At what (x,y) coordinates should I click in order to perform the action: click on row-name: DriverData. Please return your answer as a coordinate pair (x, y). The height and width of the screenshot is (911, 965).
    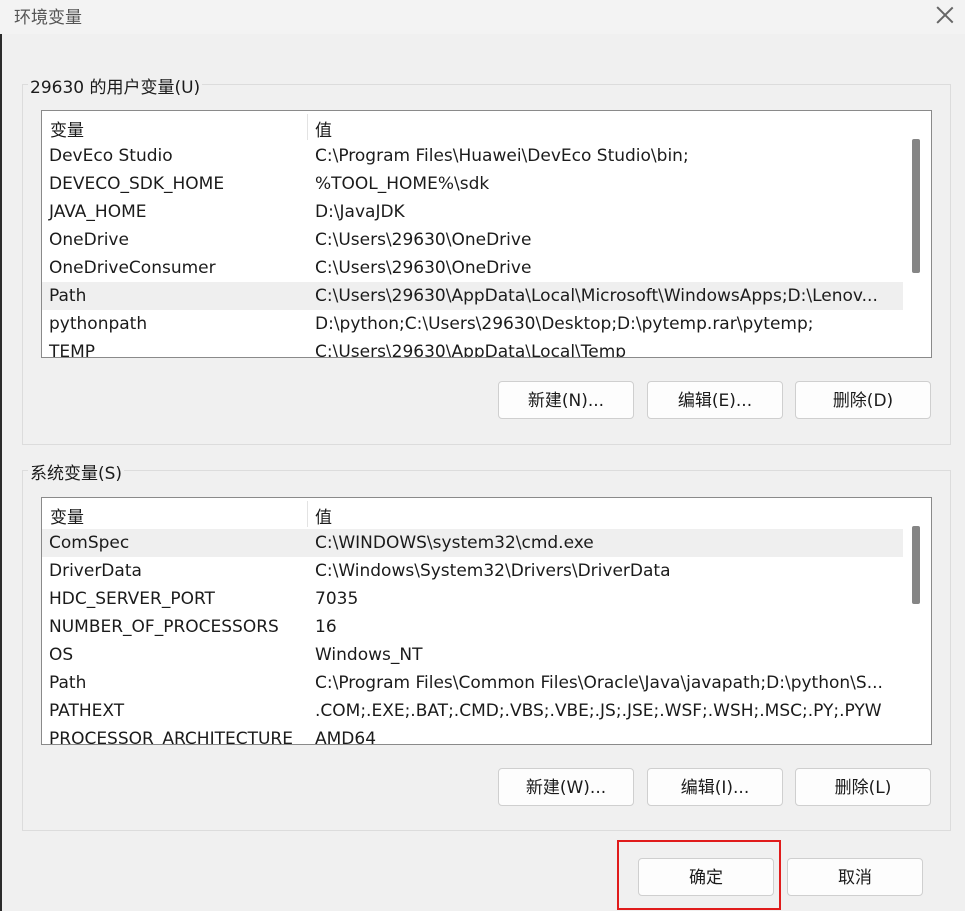
    Looking at the image, I should click on (95, 571).